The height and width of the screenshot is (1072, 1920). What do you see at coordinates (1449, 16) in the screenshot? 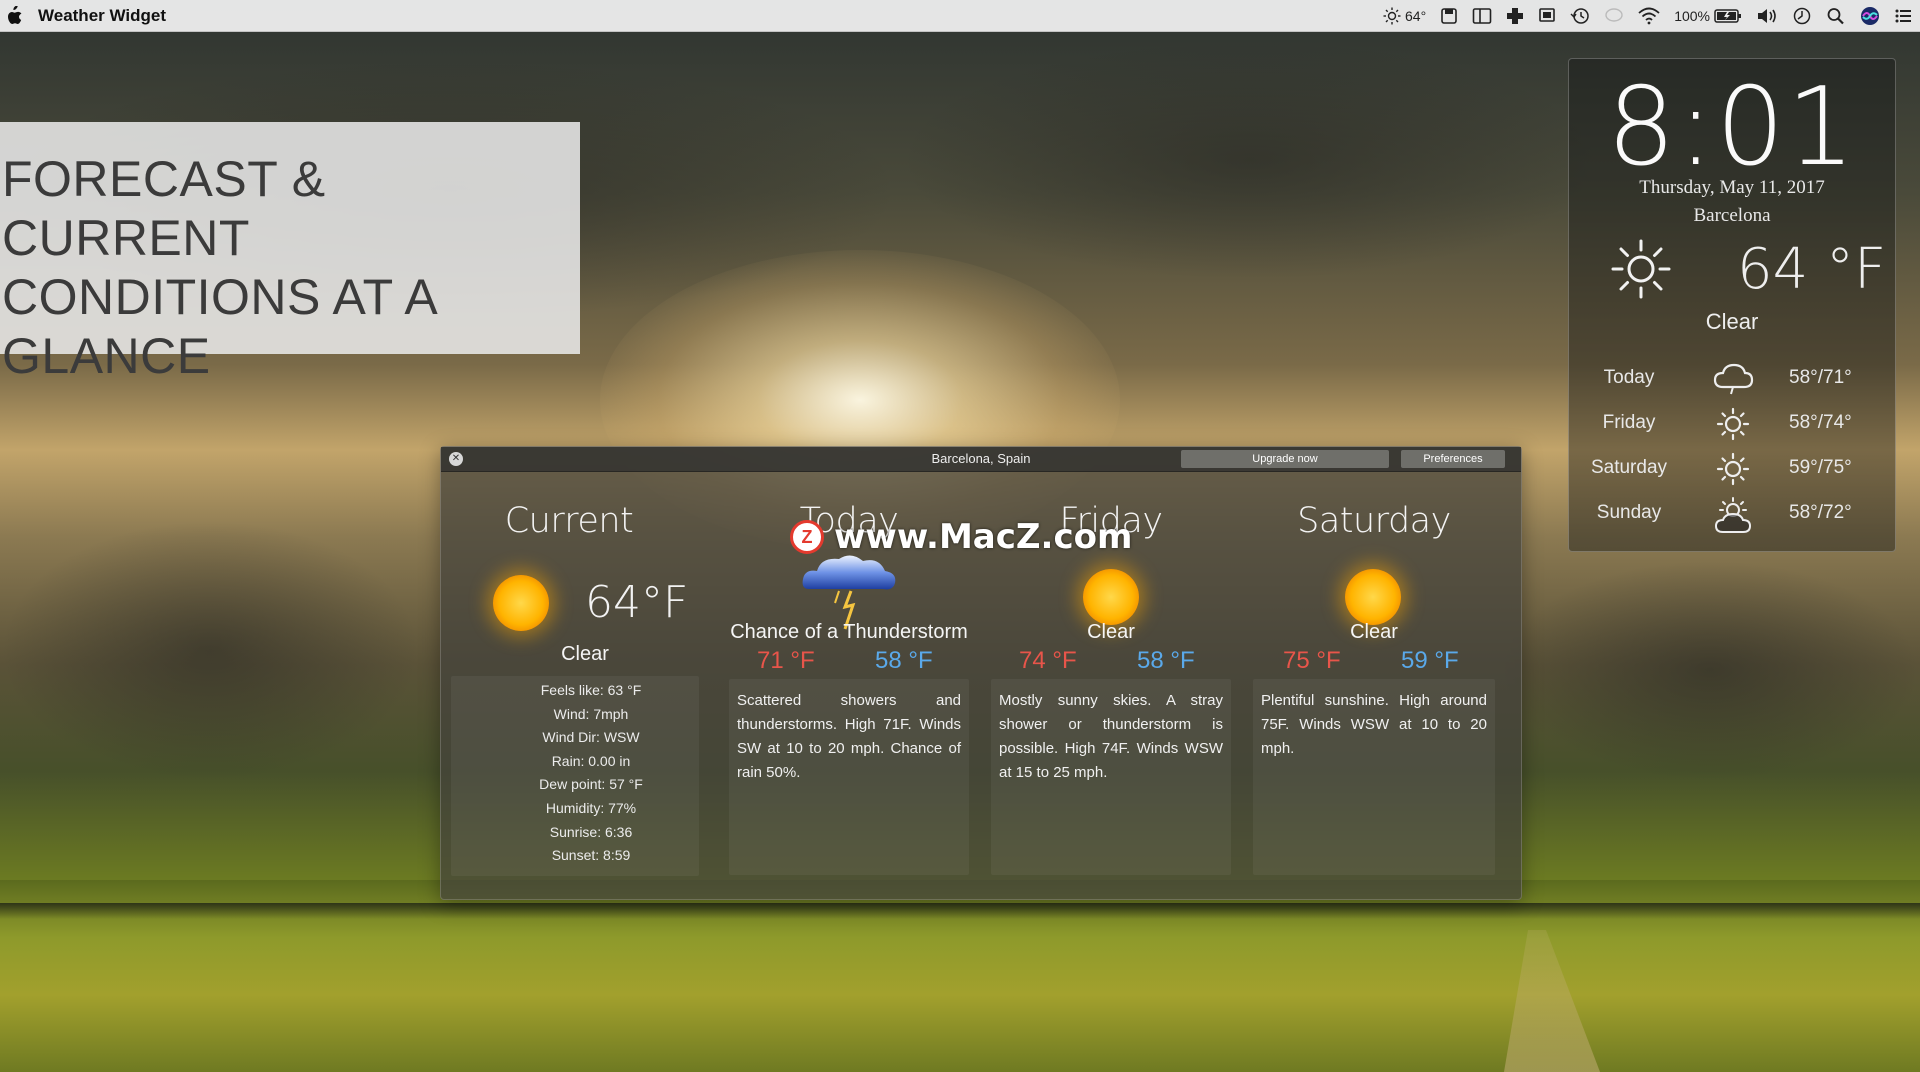
I see `save-disk-icon` at bounding box center [1449, 16].